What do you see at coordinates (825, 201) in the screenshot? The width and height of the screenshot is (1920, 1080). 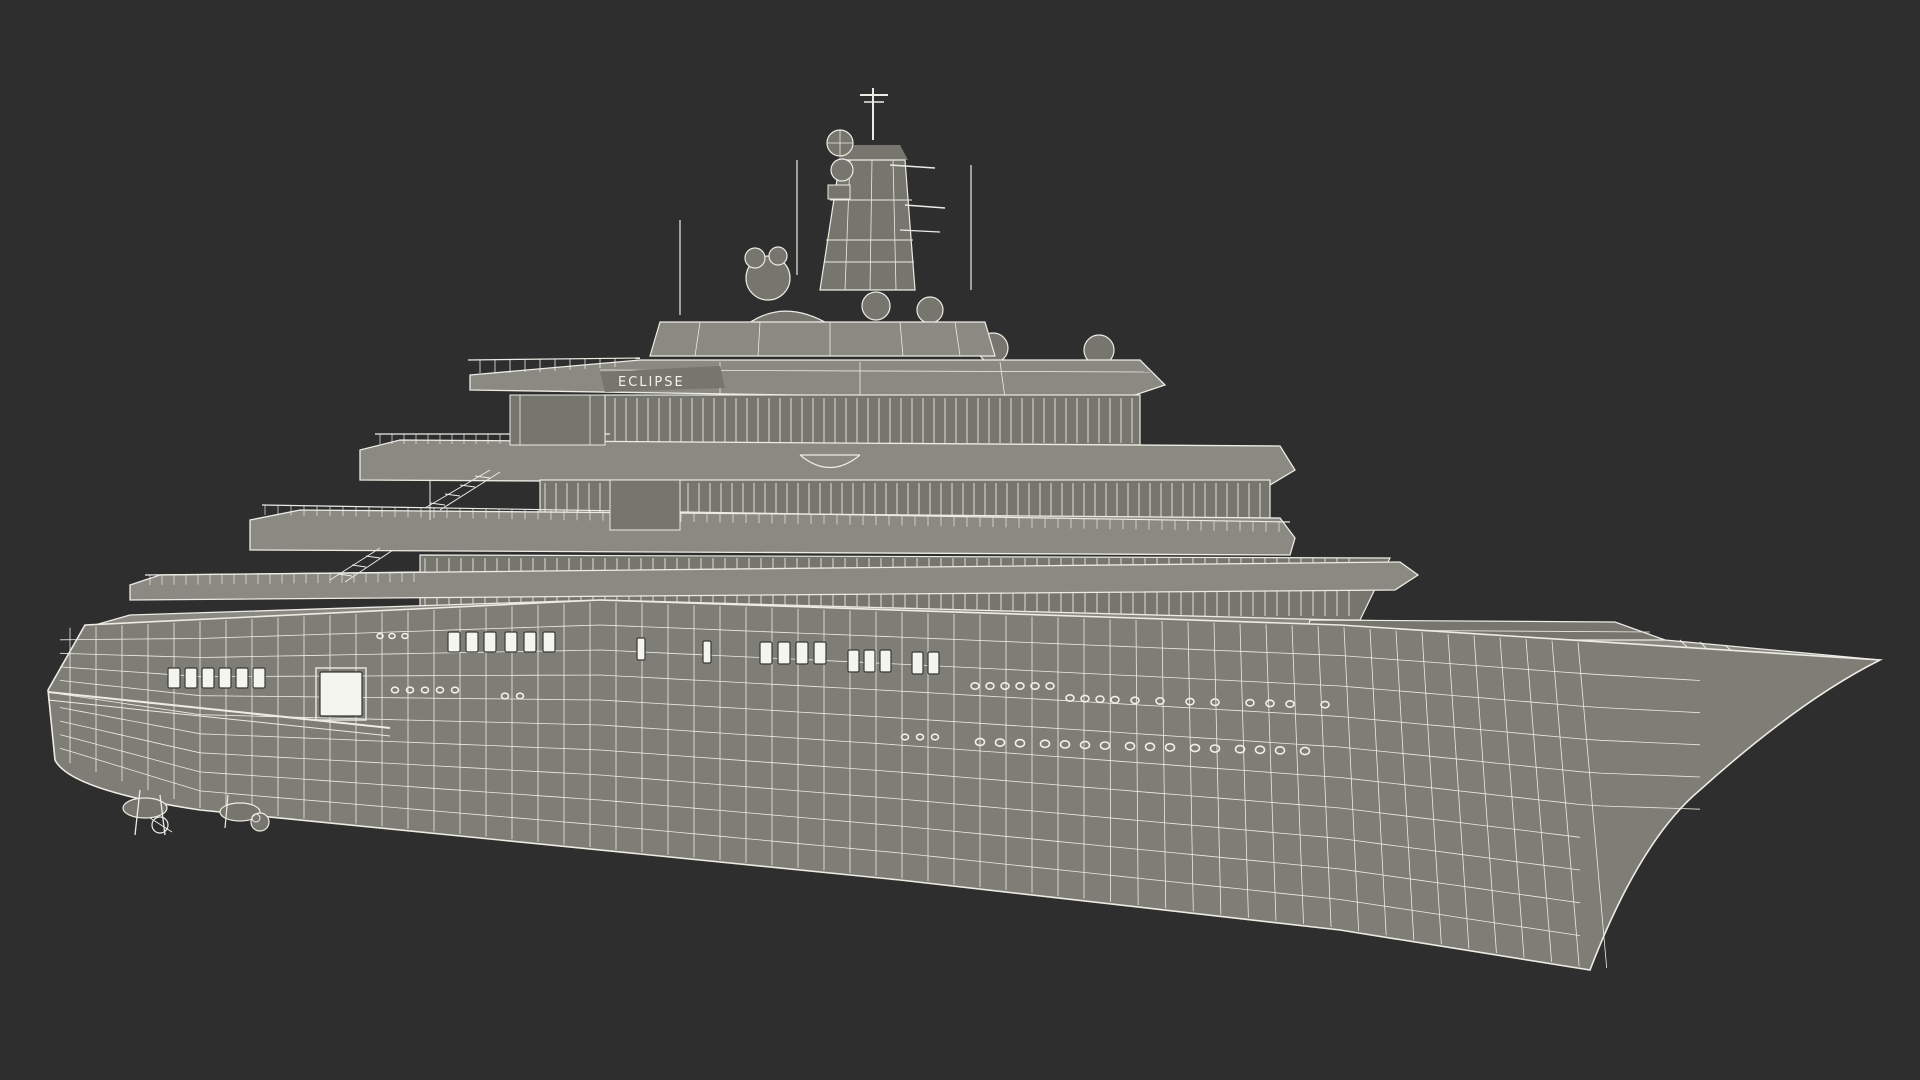 I see `mast` at bounding box center [825, 201].